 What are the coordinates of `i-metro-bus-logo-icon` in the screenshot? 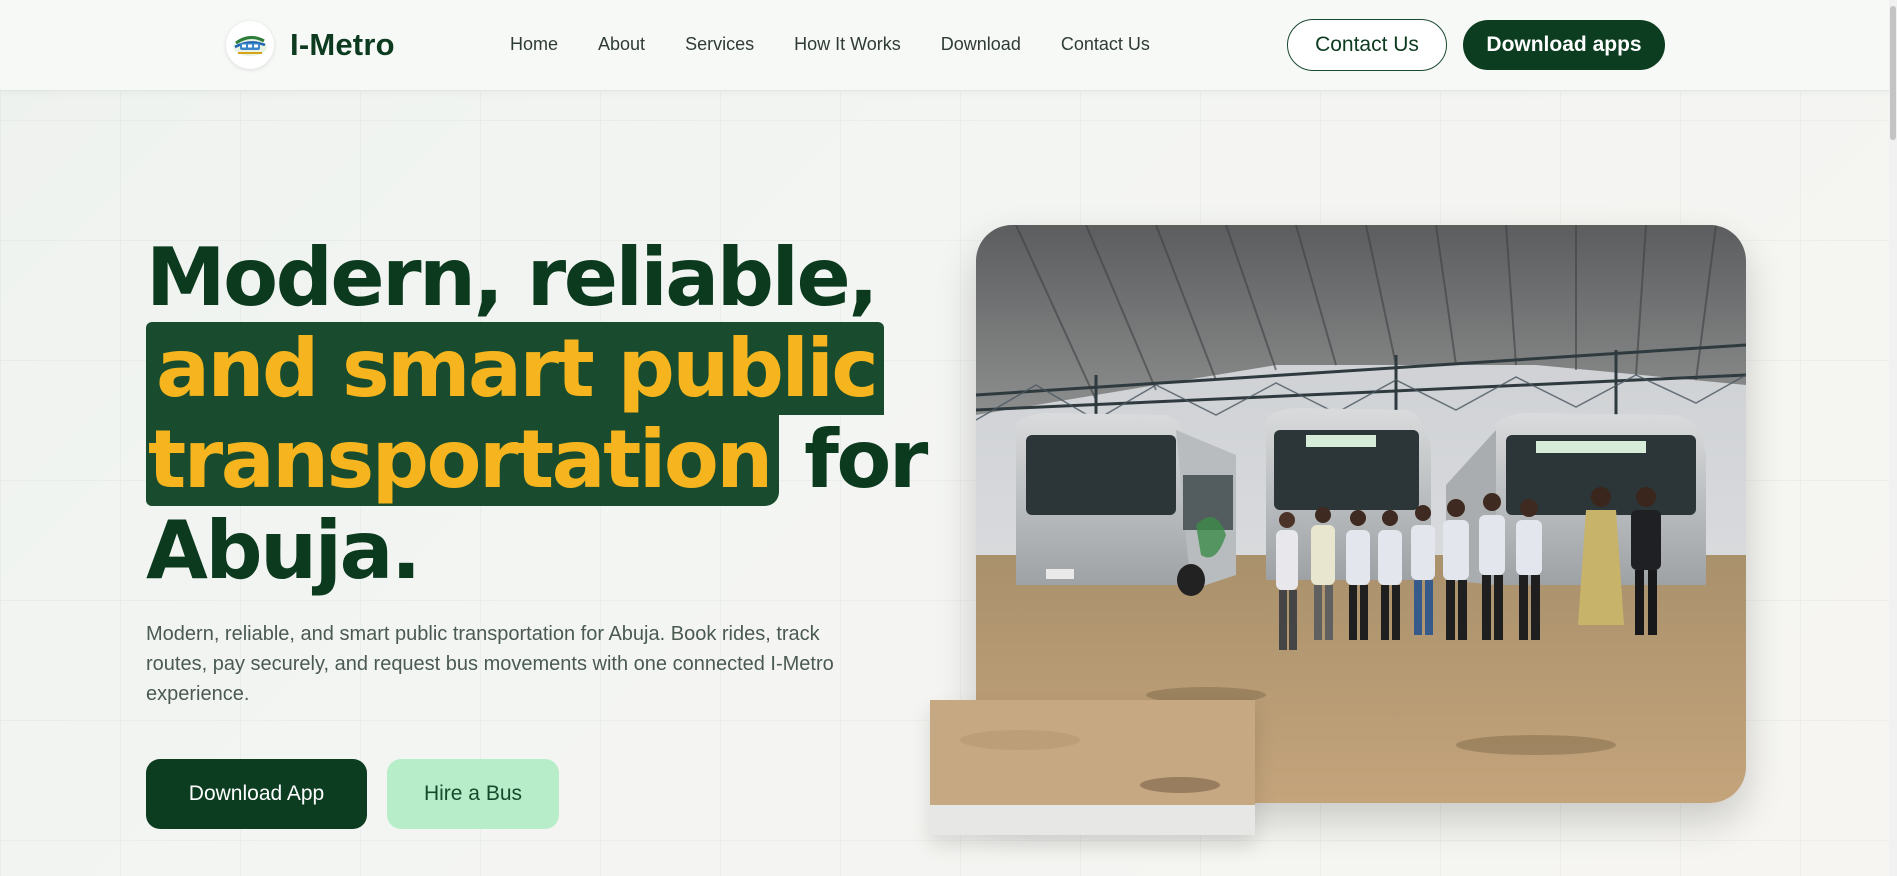 It's located at (250, 45).